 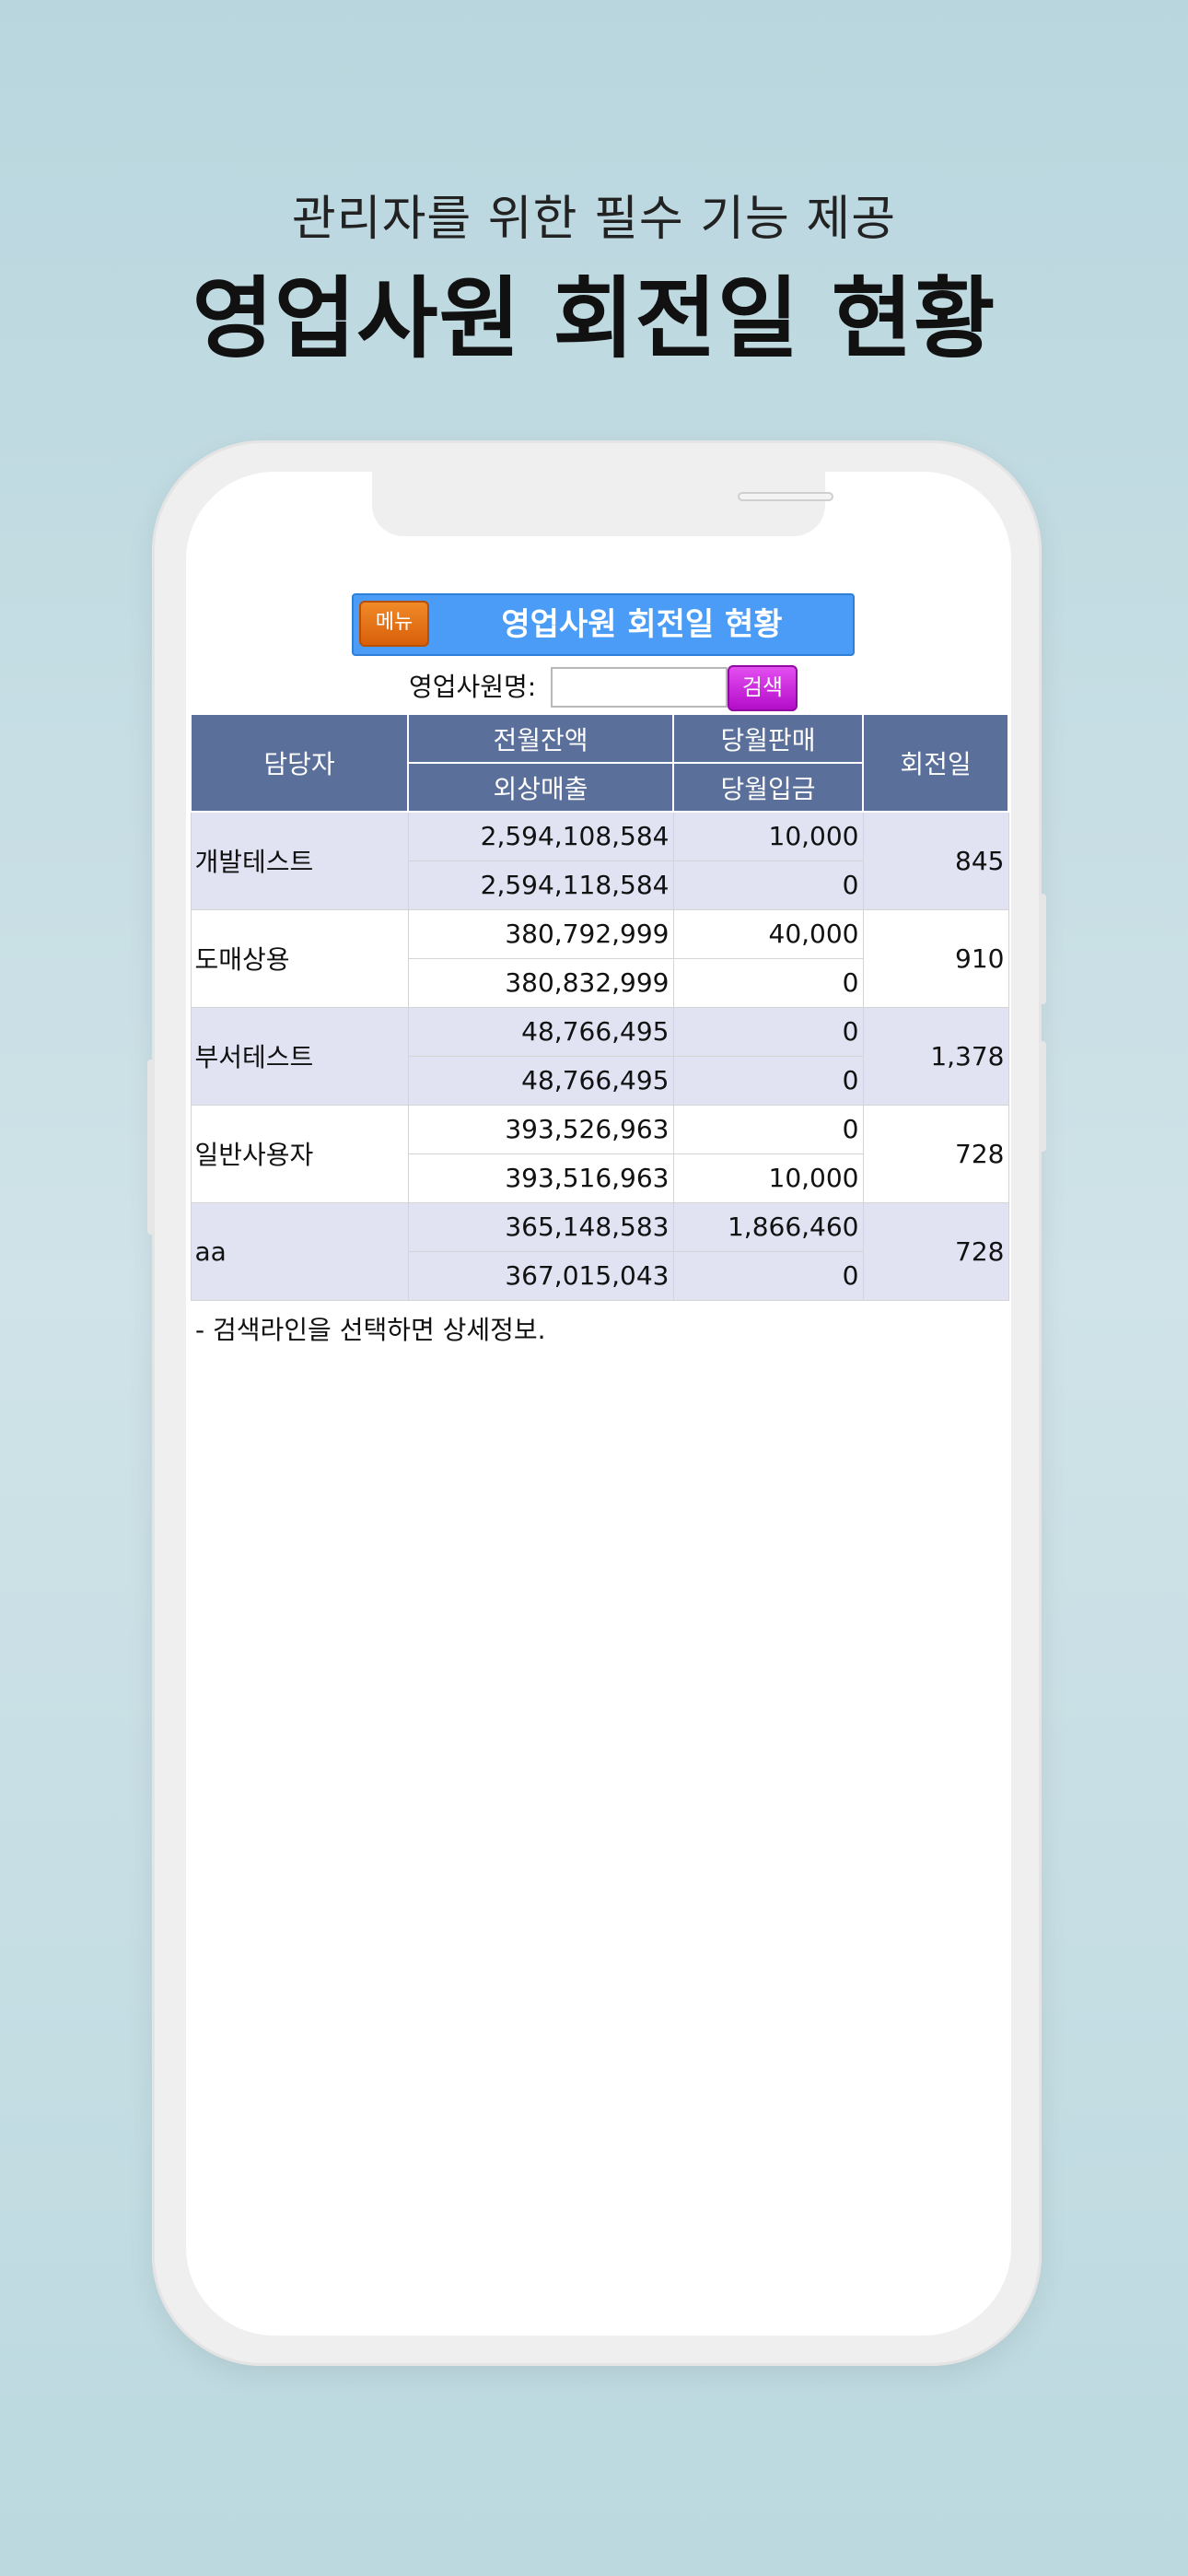 What do you see at coordinates (540, 1031) in the screenshot?
I see `prev-balance-value: 48,766,495` at bounding box center [540, 1031].